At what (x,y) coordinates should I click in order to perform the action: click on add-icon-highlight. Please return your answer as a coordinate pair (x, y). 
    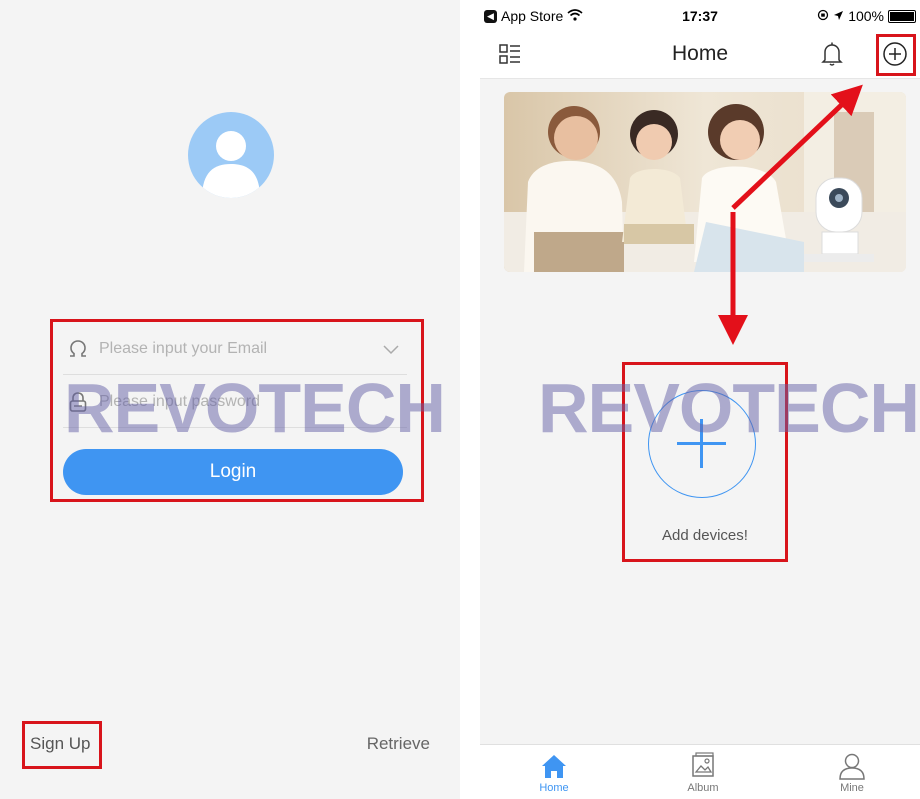
    Looking at the image, I should click on (896, 55).